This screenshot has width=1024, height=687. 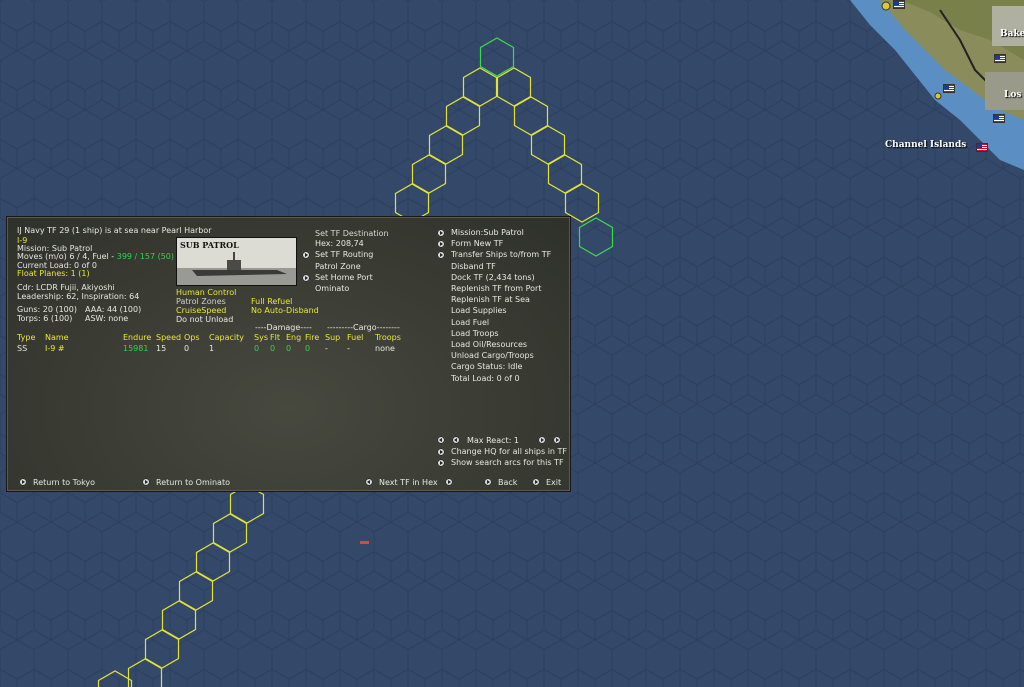 I want to click on tf-action-item: Form New TF, so click(x=477, y=244).